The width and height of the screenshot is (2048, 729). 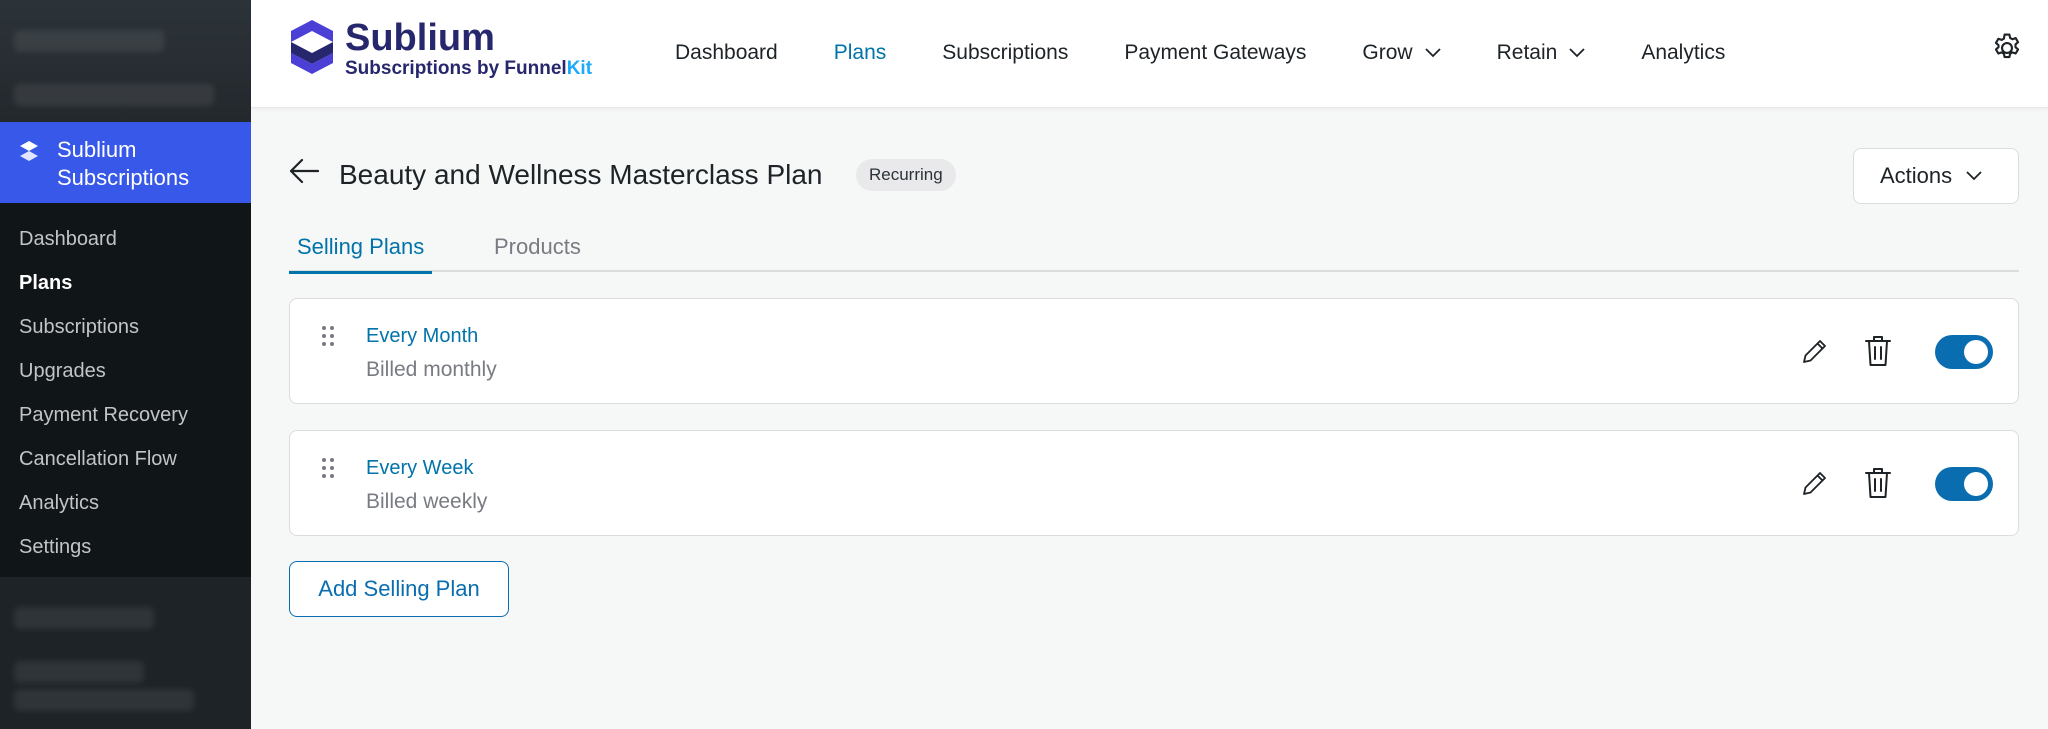 I want to click on nav-analytics: Analytics, so click(x=1683, y=53).